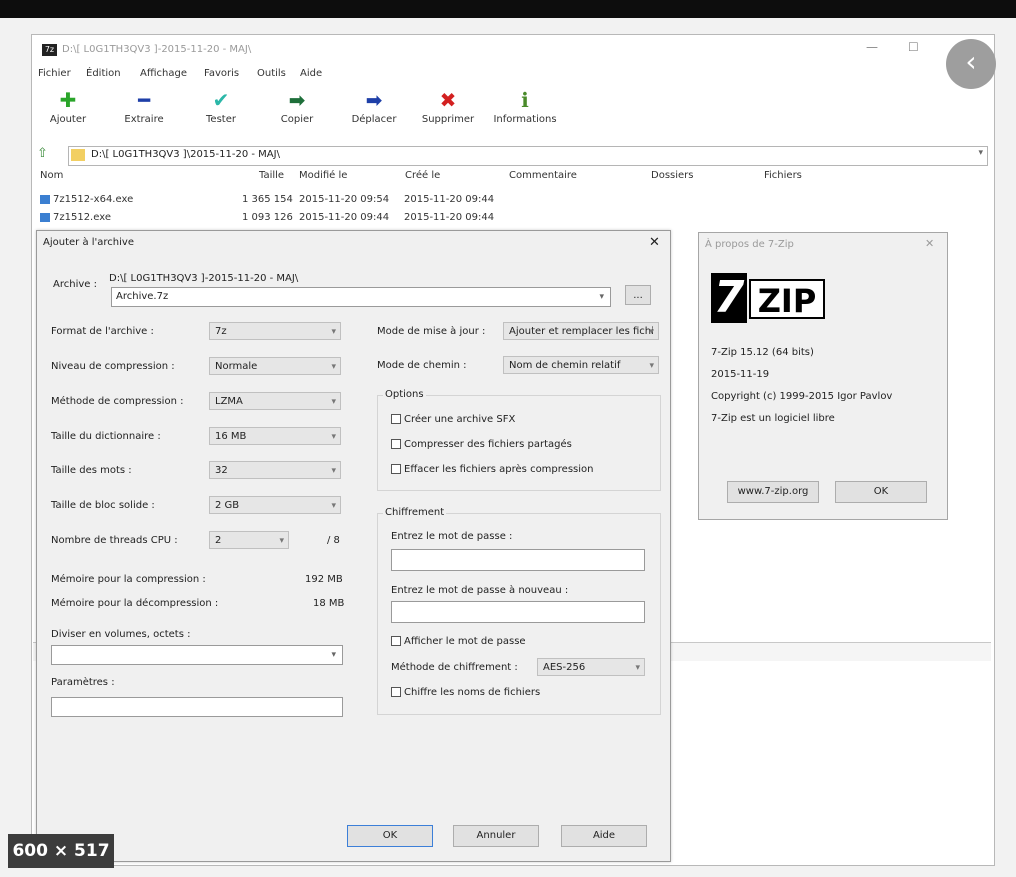 This screenshot has height=877, width=1016. I want to click on image-size-badge: 600 × 517, so click(61, 851).